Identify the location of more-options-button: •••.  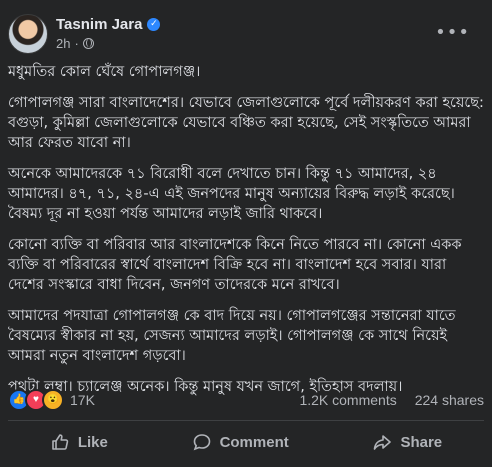
(452, 32).